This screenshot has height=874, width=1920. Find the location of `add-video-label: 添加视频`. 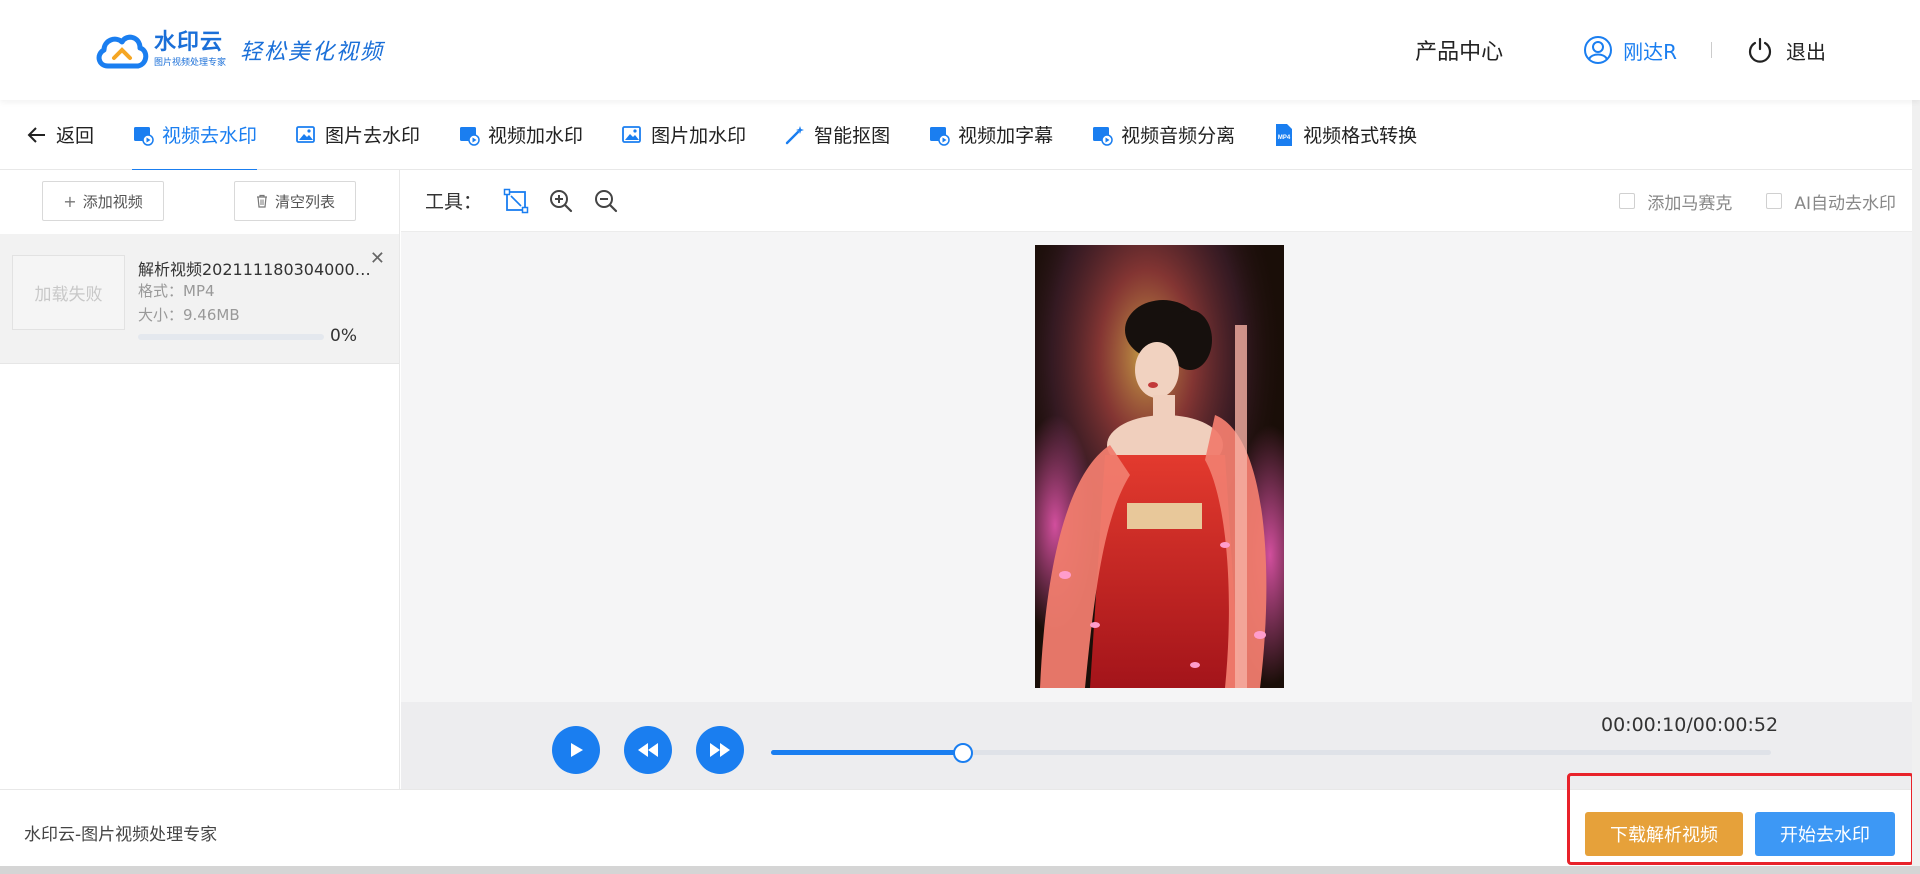

add-video-label: 添加视频 is located at coordinates (112, 201).